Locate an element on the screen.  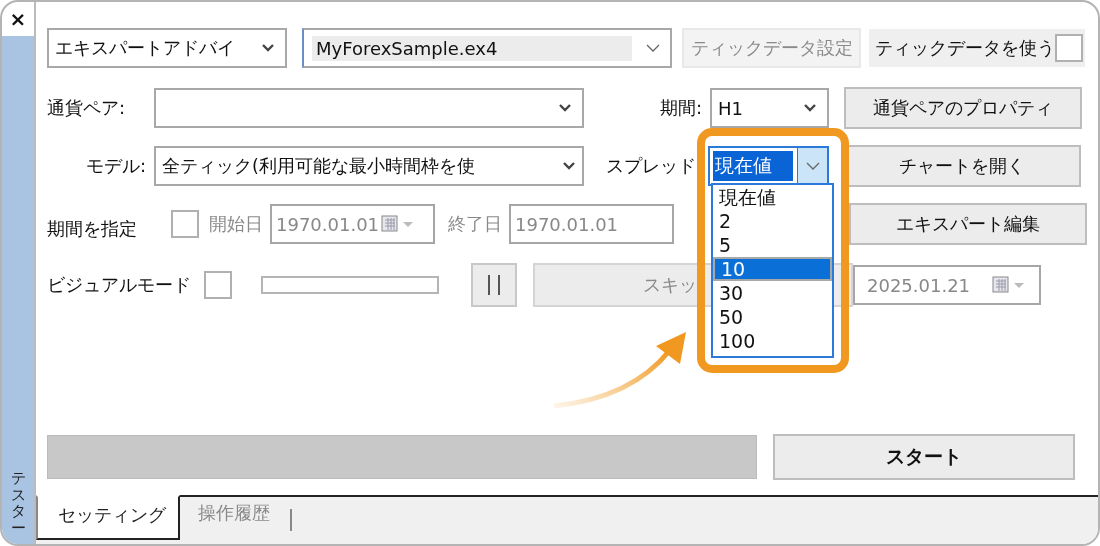
date-range-label: 期間を指定 is located at coordinates (92, 229).